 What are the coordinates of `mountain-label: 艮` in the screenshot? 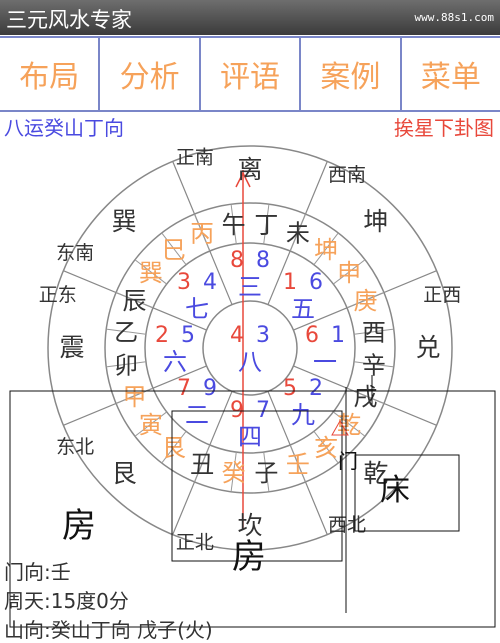 It's located at (174, 448).